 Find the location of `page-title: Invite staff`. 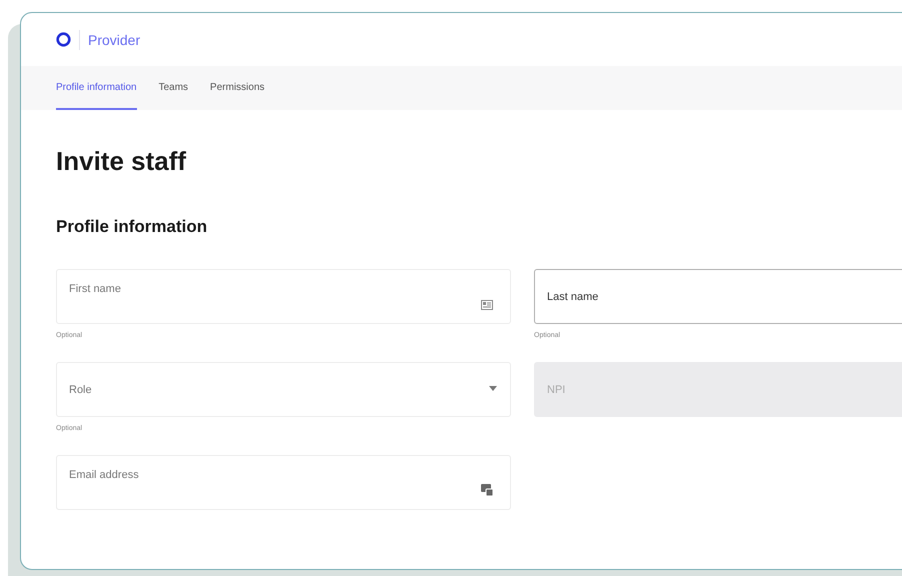

page-title: Invite staff is located at coordinates (122, 161).